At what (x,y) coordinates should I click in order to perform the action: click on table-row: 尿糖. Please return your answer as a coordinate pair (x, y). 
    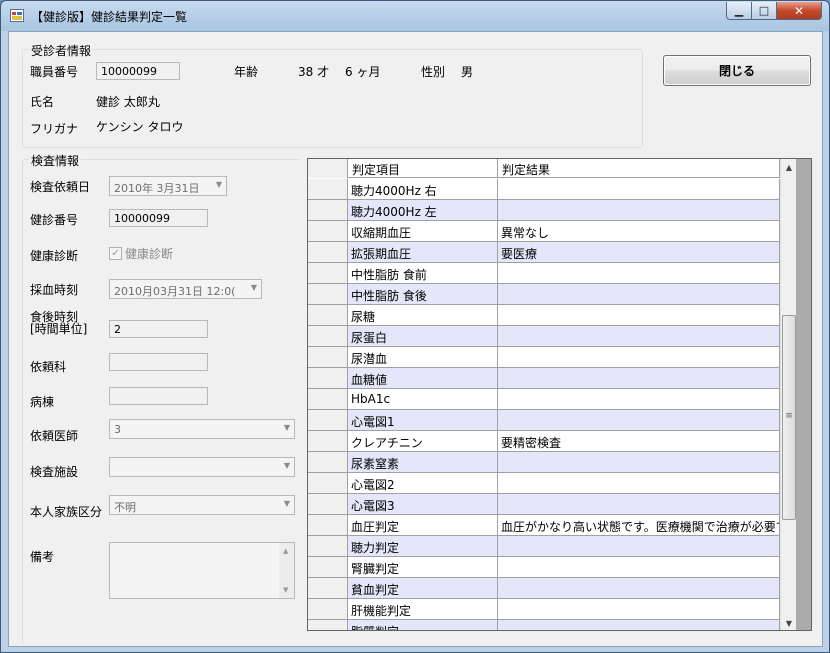
    Looking at the image, I should click on (544, 315).